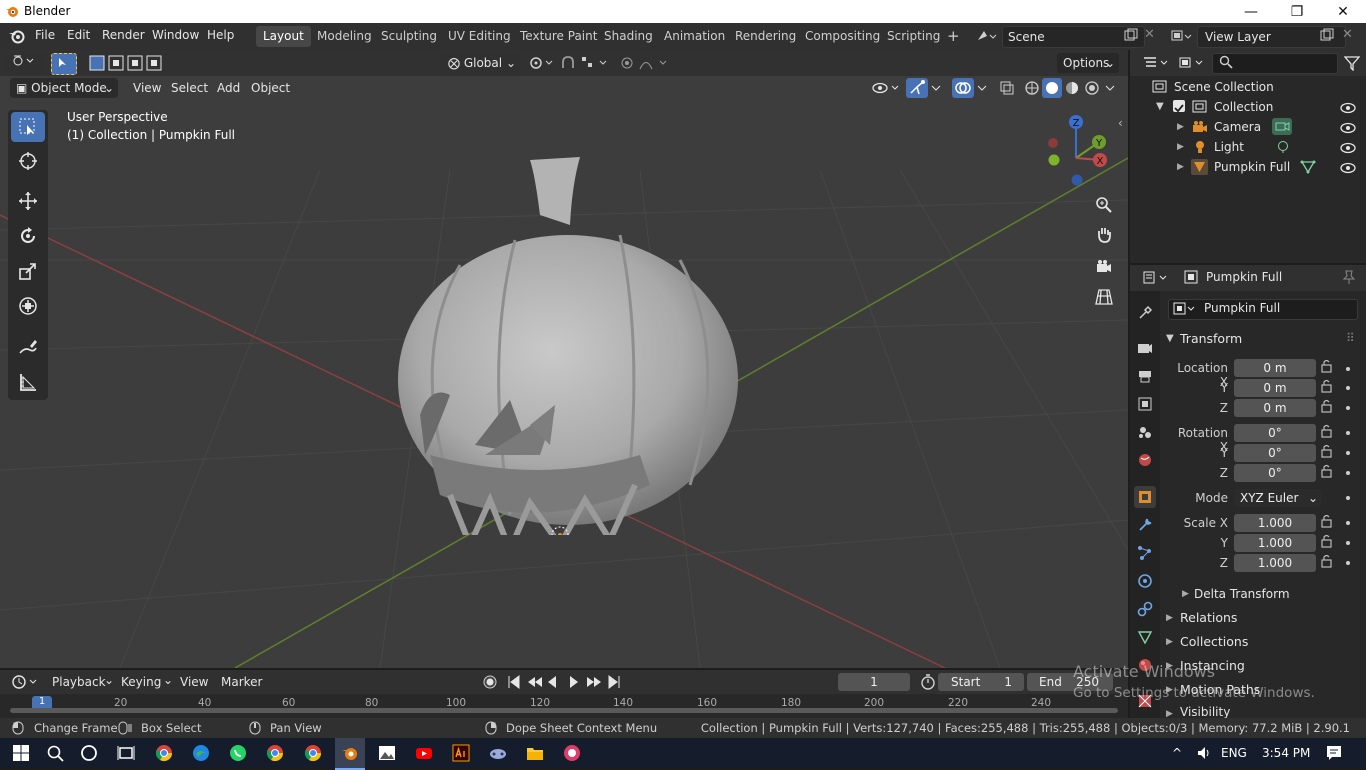 This screenshot has width=1366, height=770. What do you see at coordinates (1145, 313) in the screenshot?
I see `tool-properties-tab-icon` at bounding box center [1145, 313].